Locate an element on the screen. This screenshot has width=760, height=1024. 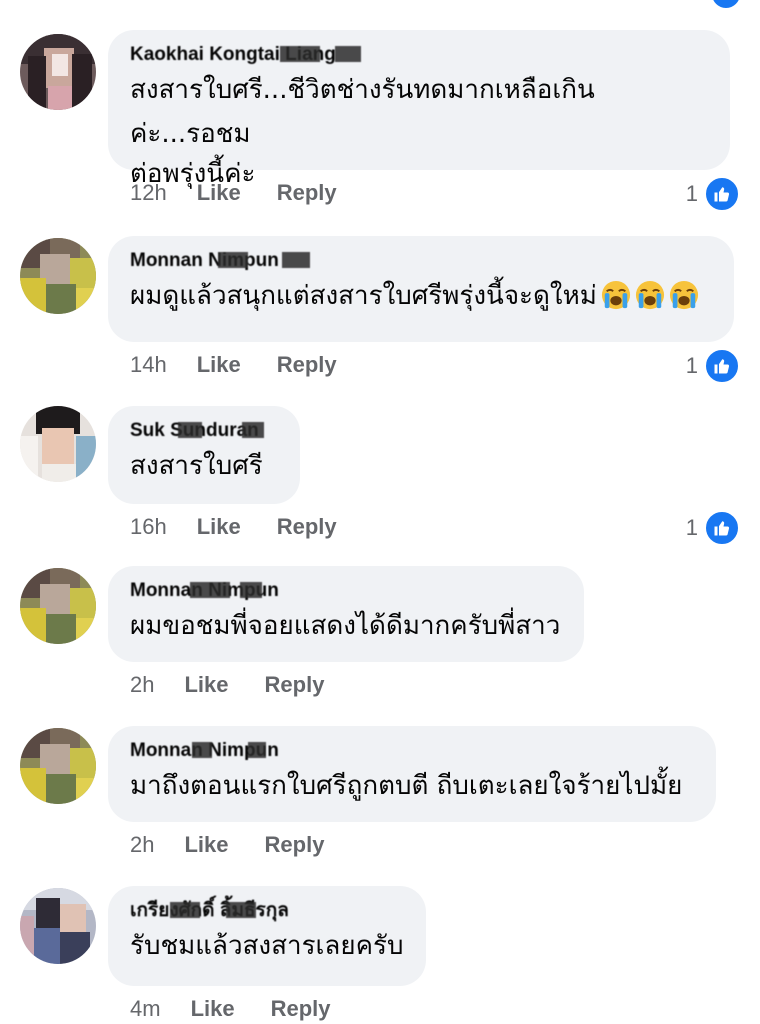
previous-comment-actions-fragment is located at coordinates (380, 5).